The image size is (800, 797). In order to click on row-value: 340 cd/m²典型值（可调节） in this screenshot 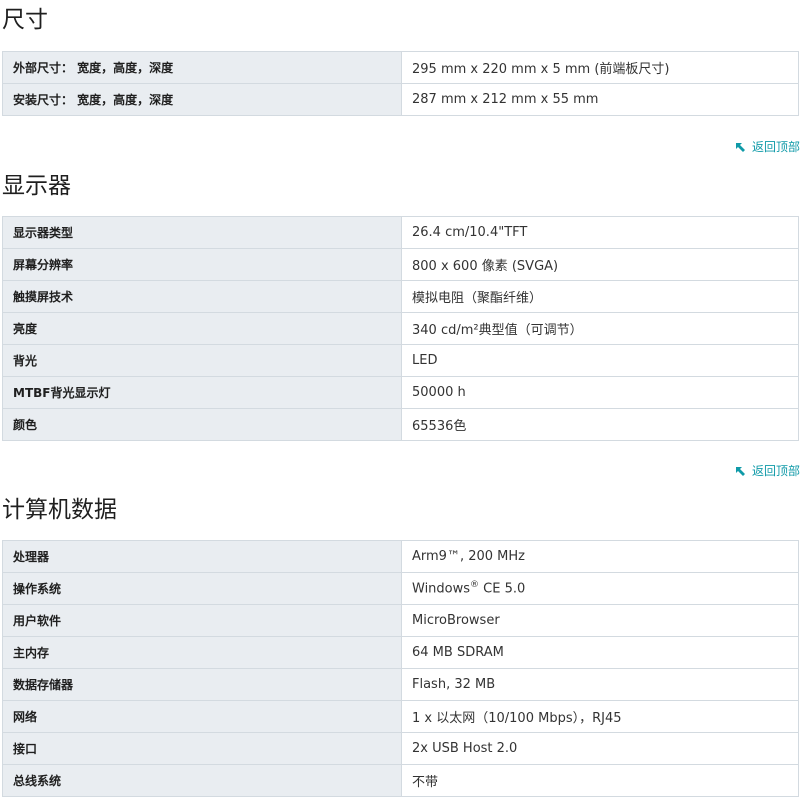, I will do `click(600, 328)`.